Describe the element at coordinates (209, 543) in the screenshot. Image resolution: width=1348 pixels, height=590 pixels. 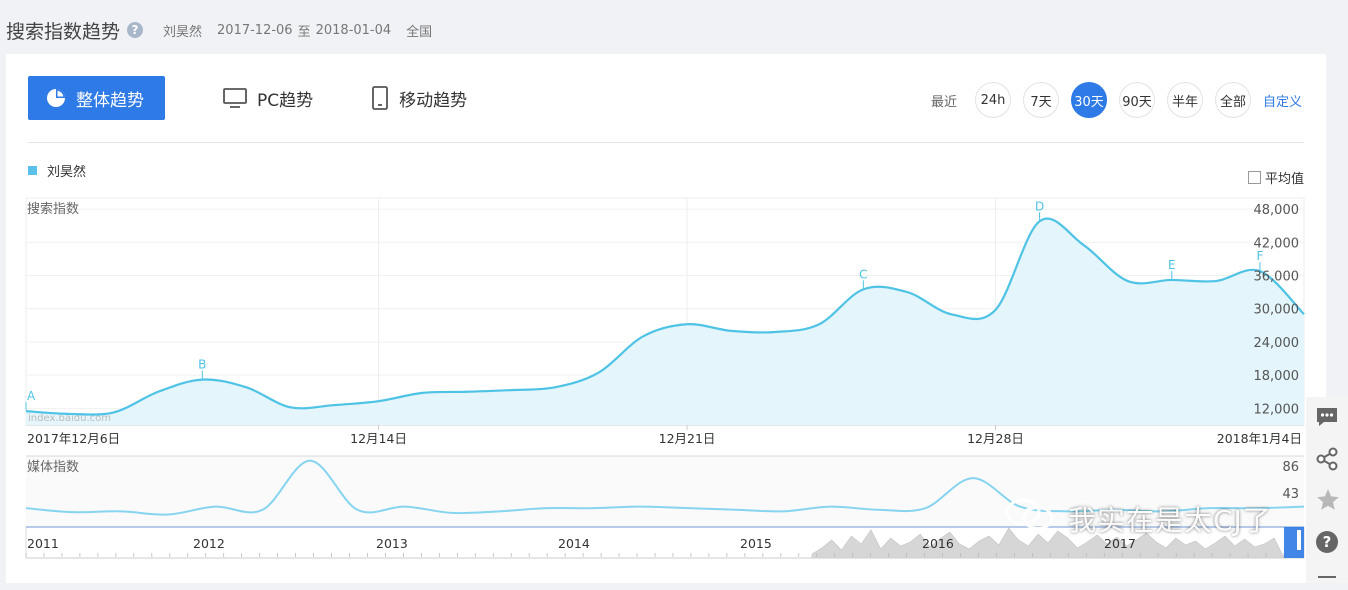
I see `overview-year-label: 2012` at that location.